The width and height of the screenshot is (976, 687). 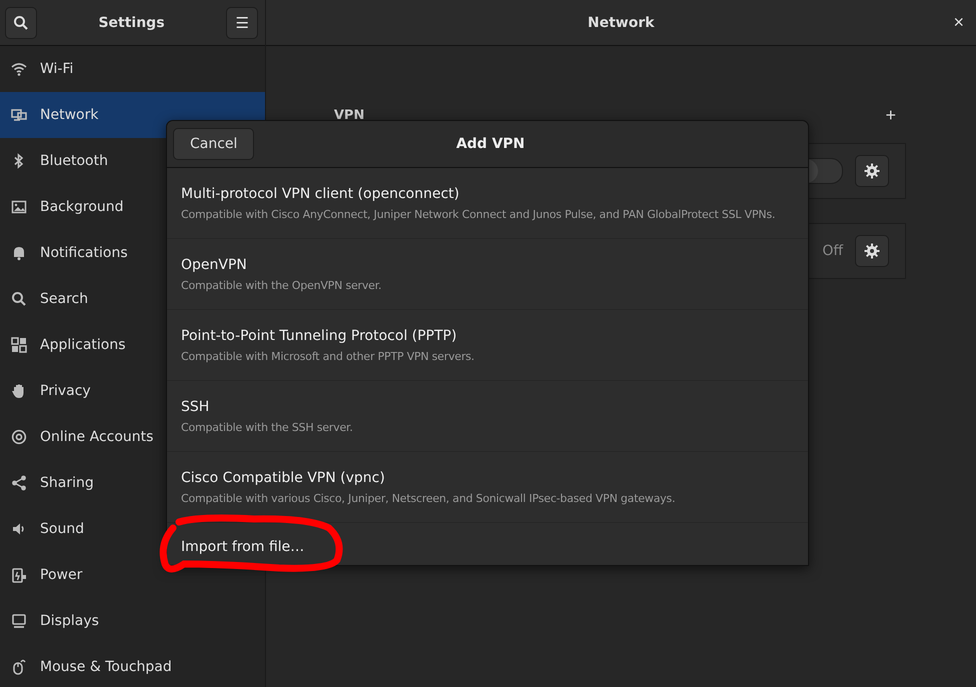 I want to click on page-title: Network, so click(x=621, y=22).